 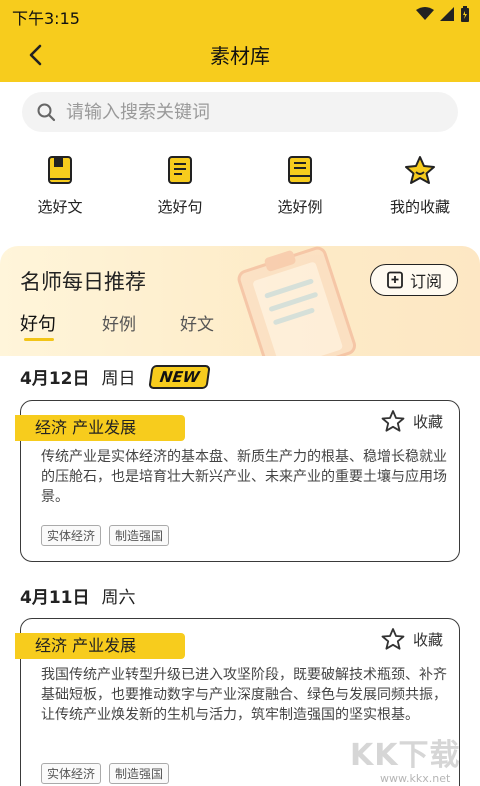 What do you see at coordinates (119, 322) in the screenshot?
I see `tab-good-examples: 好例` at bounding box center [119, 322].